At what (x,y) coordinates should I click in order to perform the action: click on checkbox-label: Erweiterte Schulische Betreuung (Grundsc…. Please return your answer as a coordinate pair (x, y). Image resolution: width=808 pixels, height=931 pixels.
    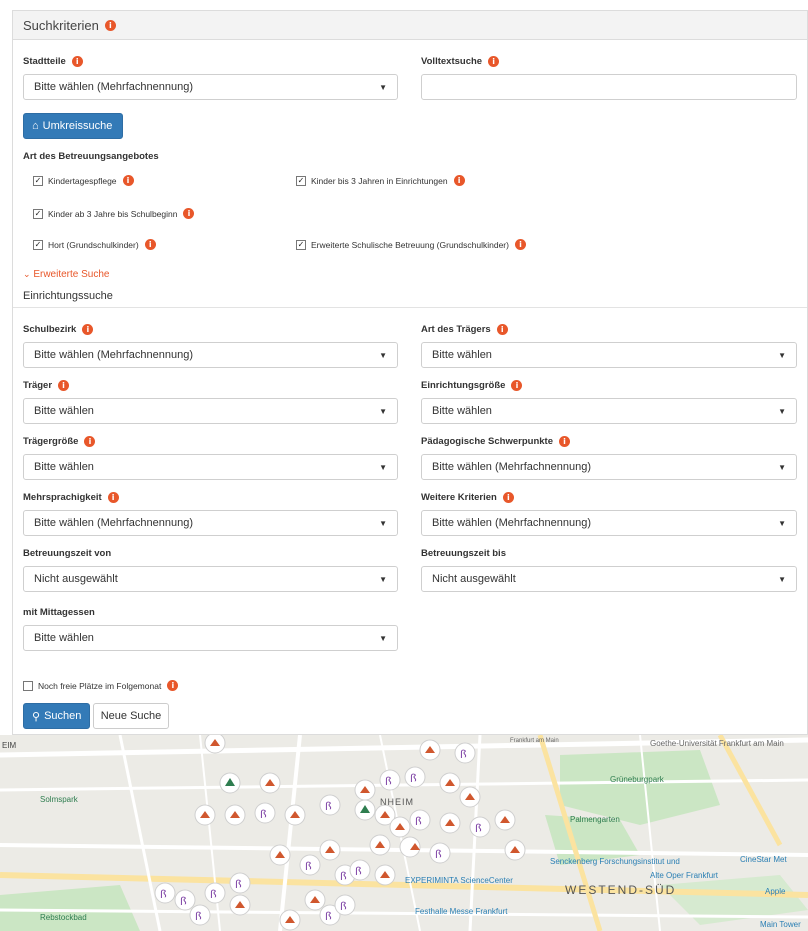
    Looking at the image, I should click on (410, 244).